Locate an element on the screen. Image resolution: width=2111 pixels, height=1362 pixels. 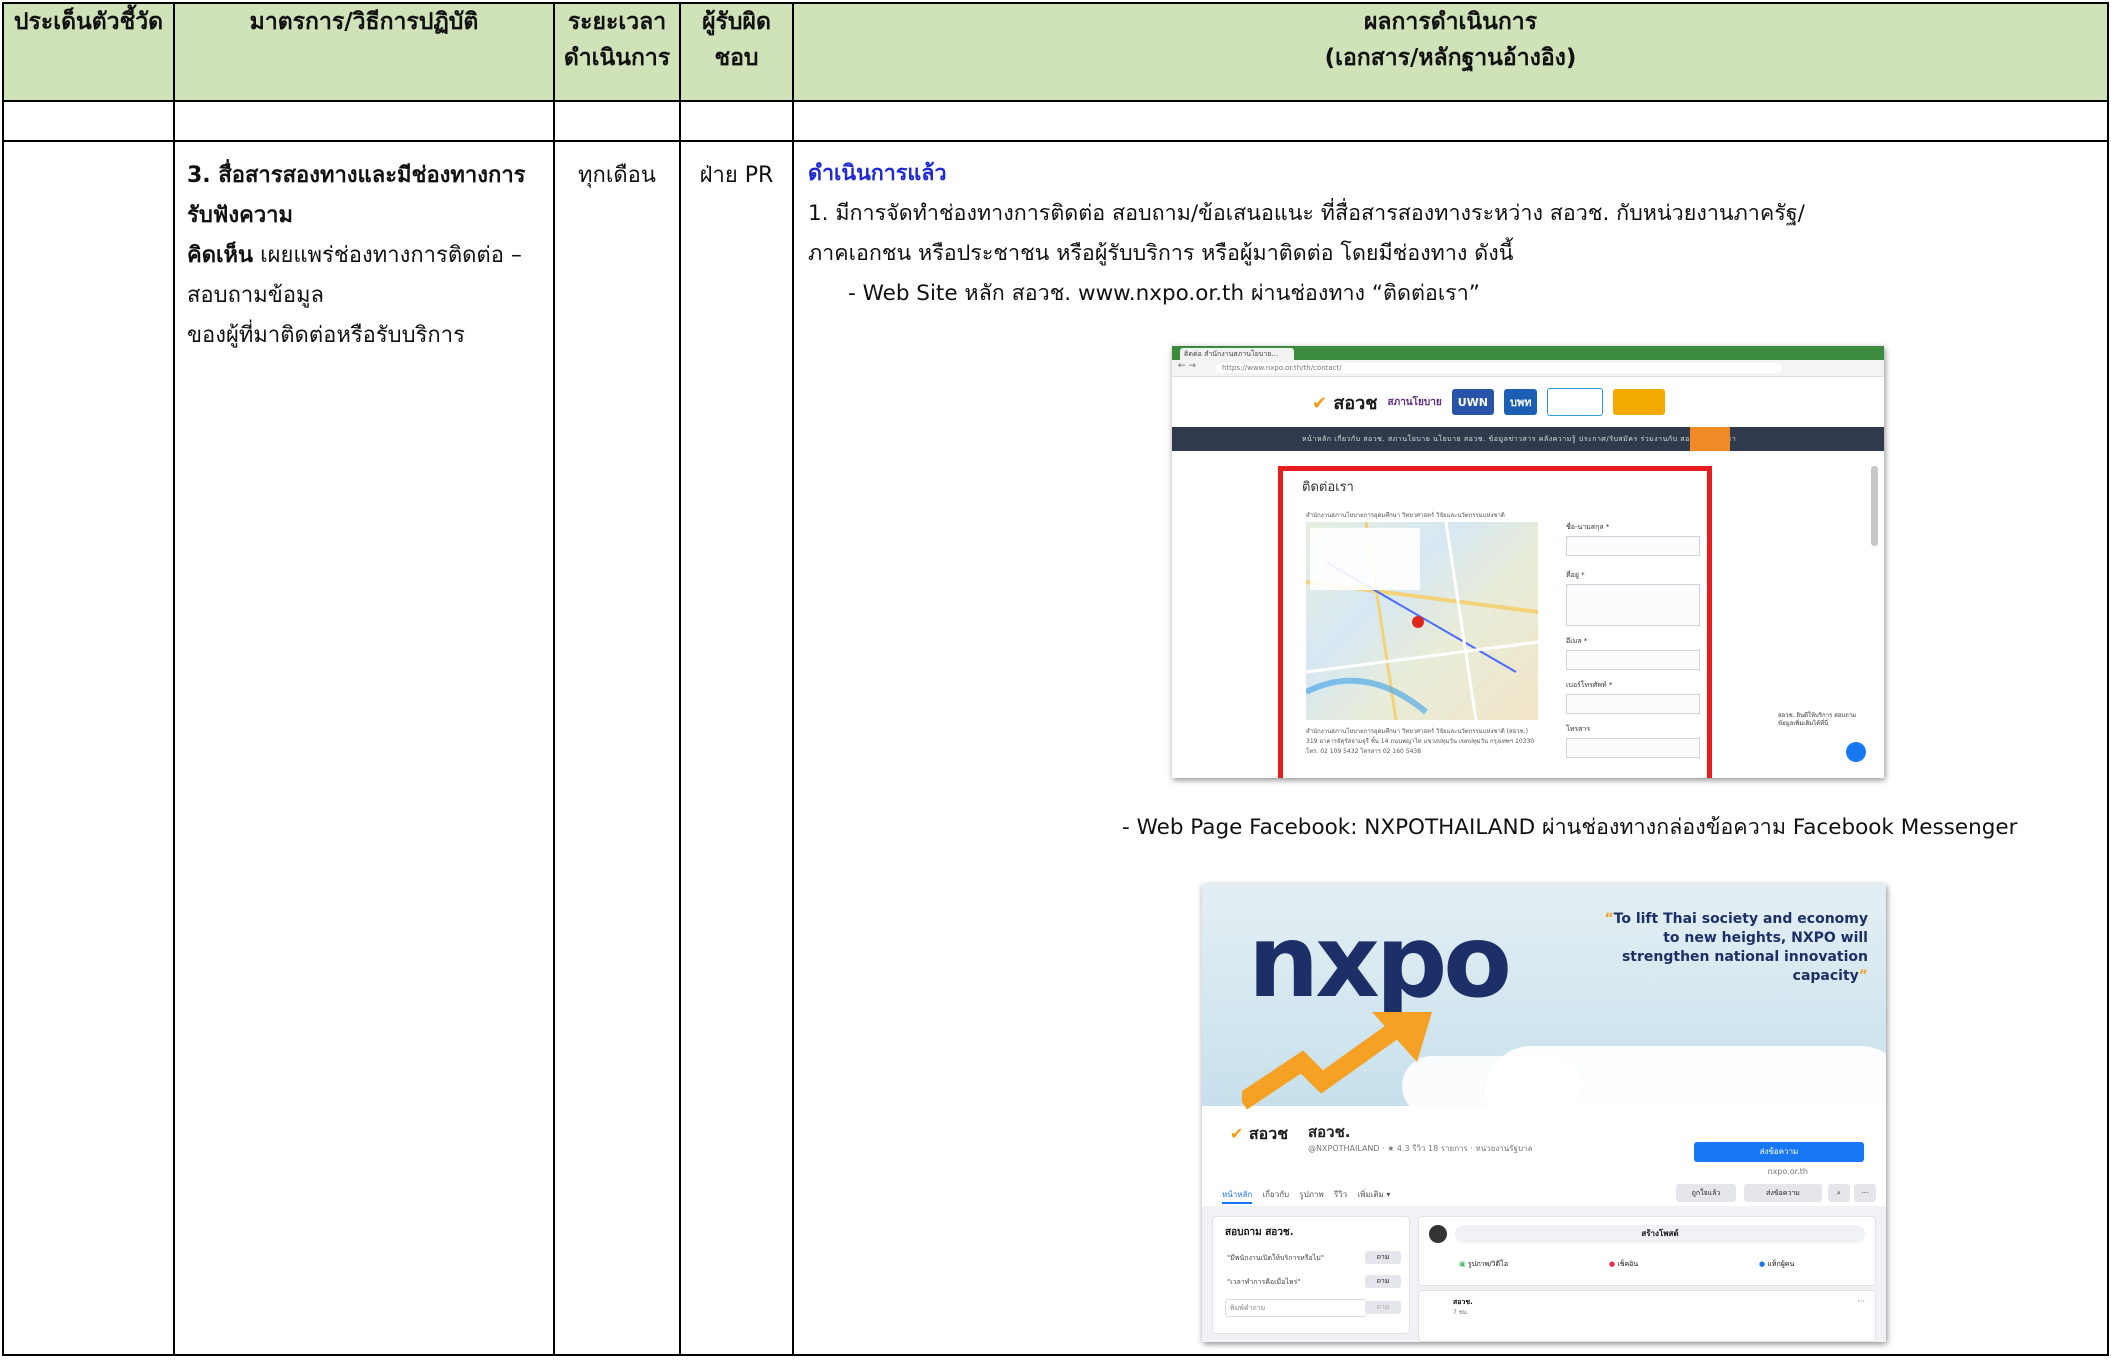
photo-icon: ▣ is located at coordinates (1462, 1264).